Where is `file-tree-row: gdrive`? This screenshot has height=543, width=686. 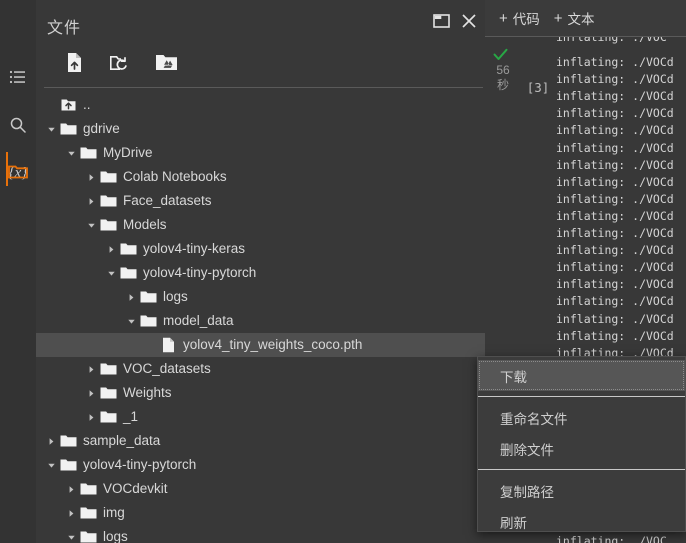 file-tree-row: gdrive is located at coordinates (260, 129).